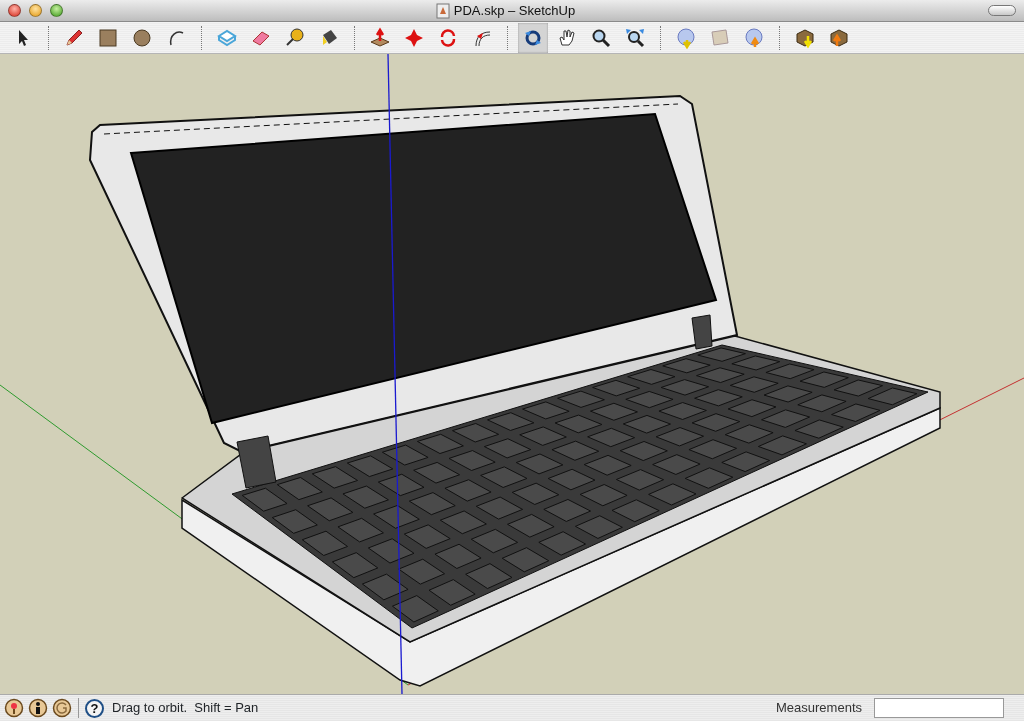 This screenshot has height=722, width=1024. What do you see at coordinates (1002, 10) in the screenshot?
I see `toolbar-toggle-button` at bounding box center [1002, 10].